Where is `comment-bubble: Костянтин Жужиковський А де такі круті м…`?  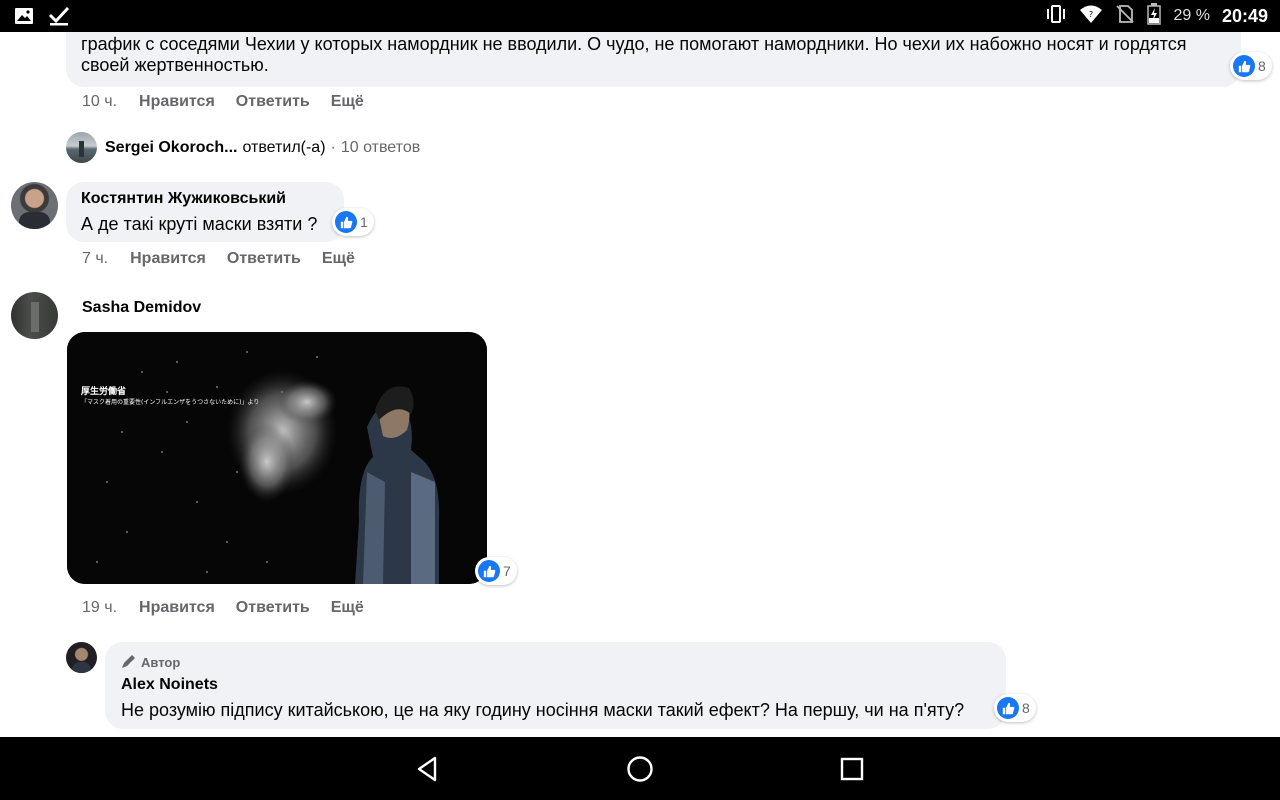
comment-bubble: Костянтин Жужиковський А де такі круті м… is located at coordinates (205, 212).